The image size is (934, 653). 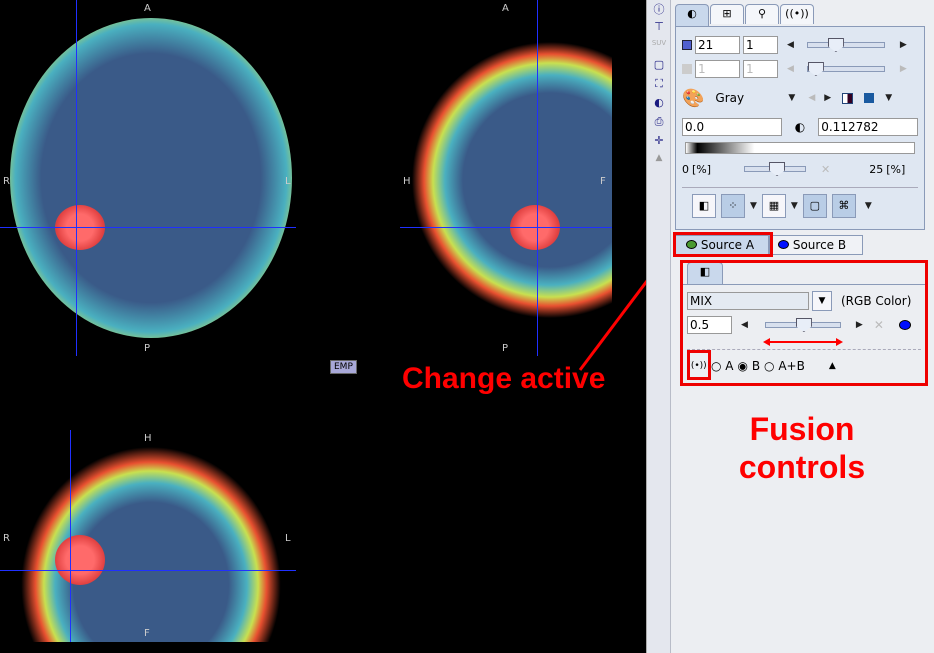 I want to click on prev-slice-button: ◀, so click(x=790, y=45).